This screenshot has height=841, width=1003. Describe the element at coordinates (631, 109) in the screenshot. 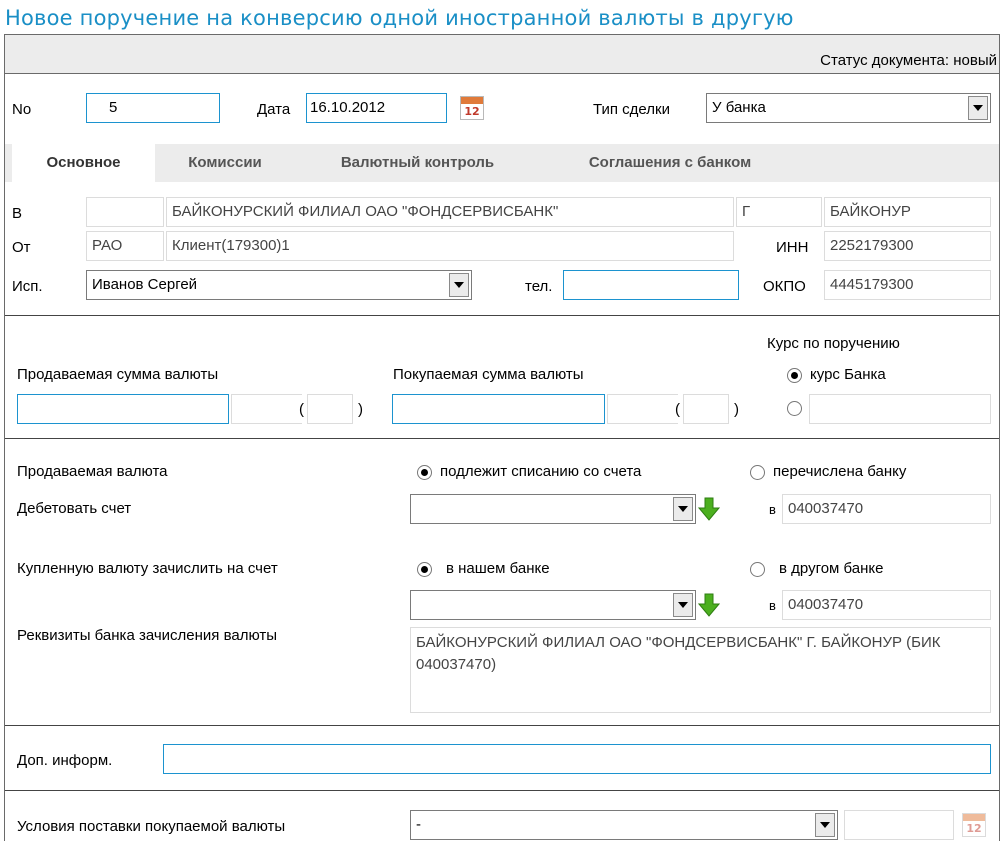

I see `deal-type-label: Тип сделки` at that location.